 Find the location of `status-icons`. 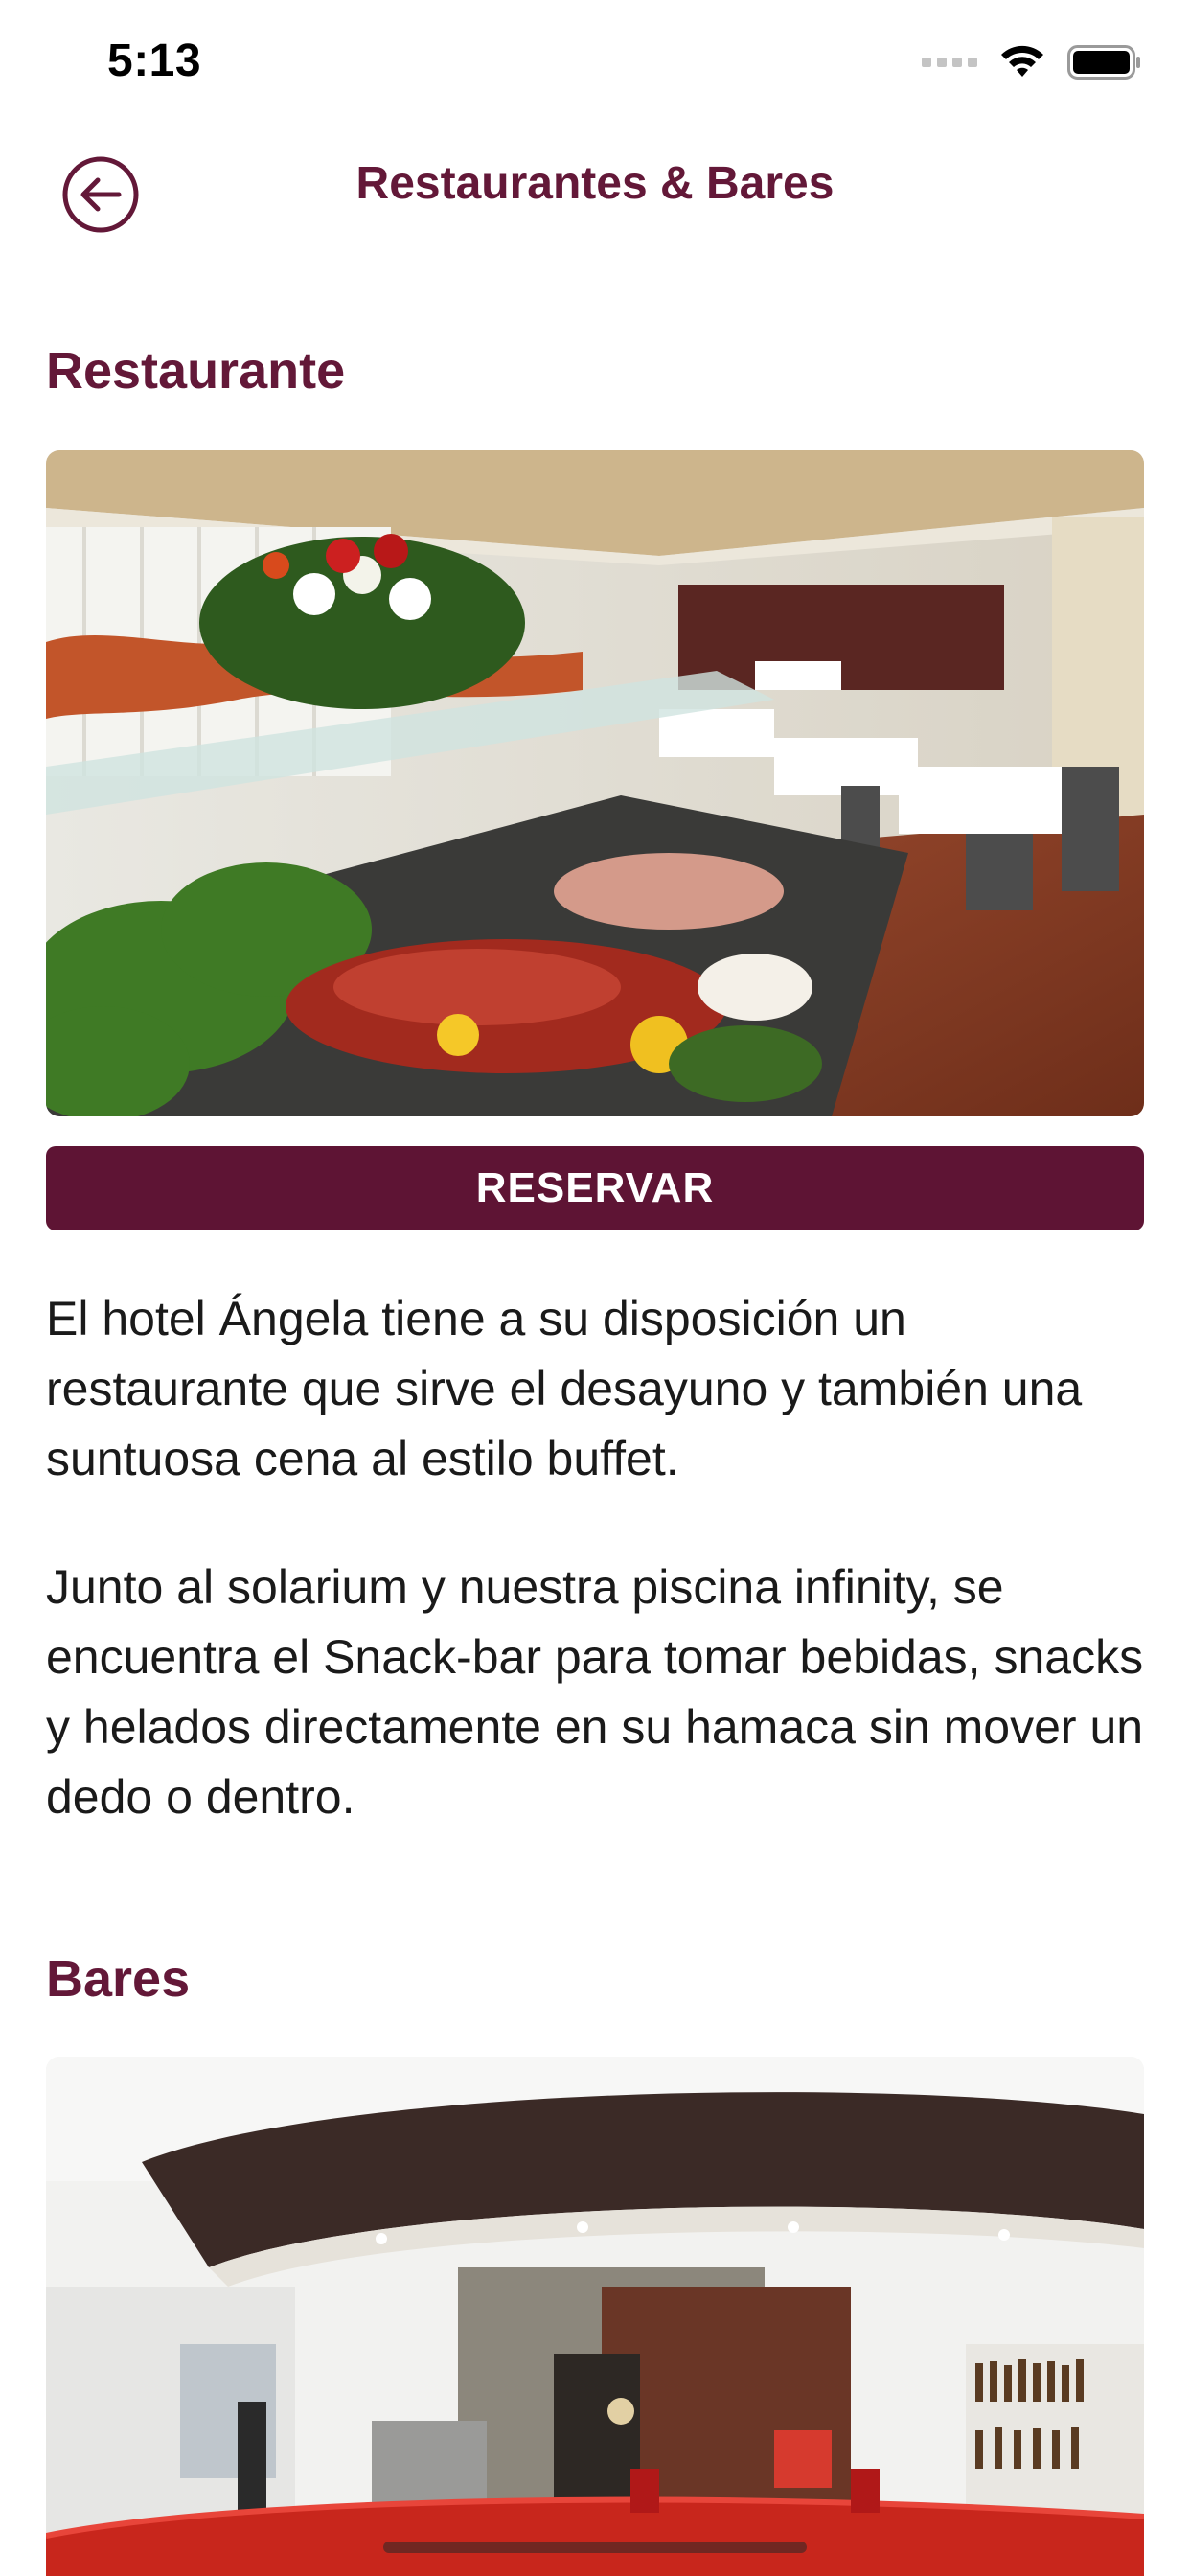

status-icons is located at coordinates (1032, 62).